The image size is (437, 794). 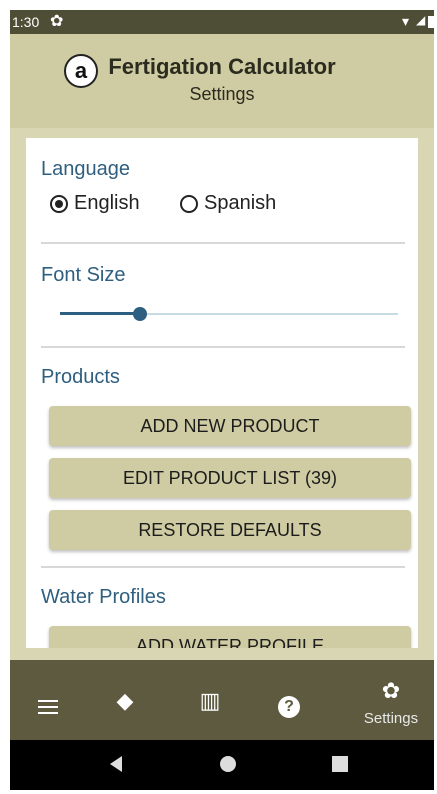 What do you see at coordinates (230, 637) in the screenshot?
I see `add-water-profile-button: ADD WATER PROFILE` at bounding box center [230, 637].